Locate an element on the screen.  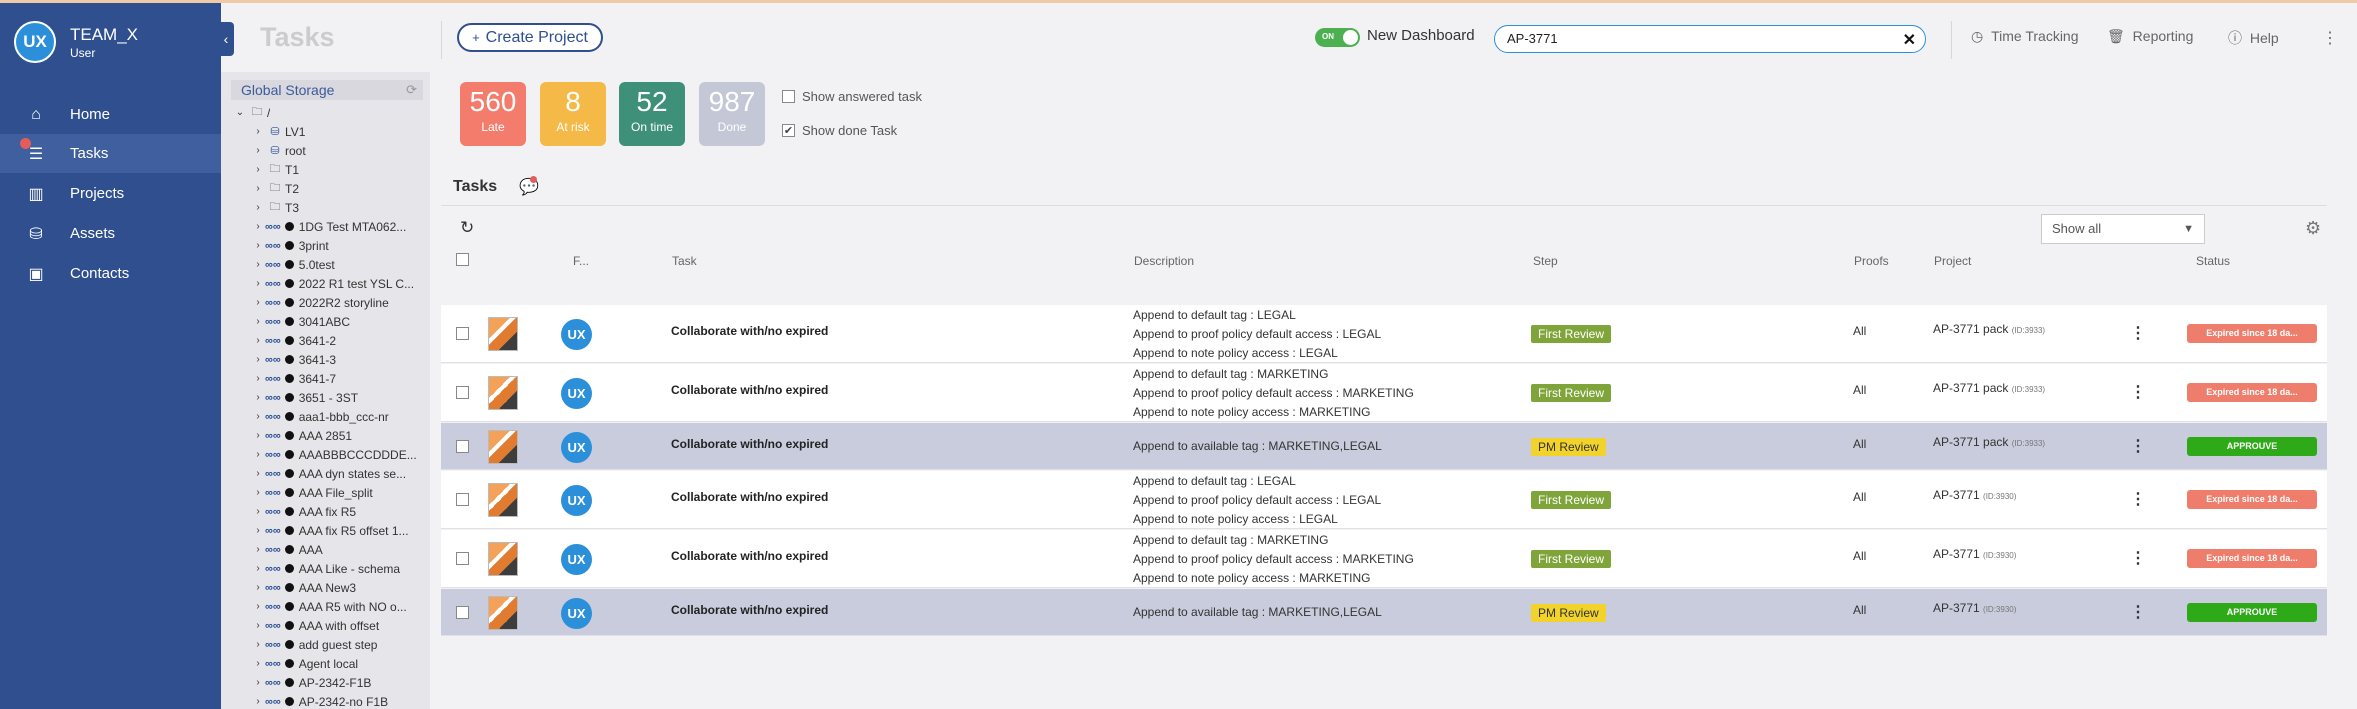
column-header-step: Step is located at coordinates (1545, 261).